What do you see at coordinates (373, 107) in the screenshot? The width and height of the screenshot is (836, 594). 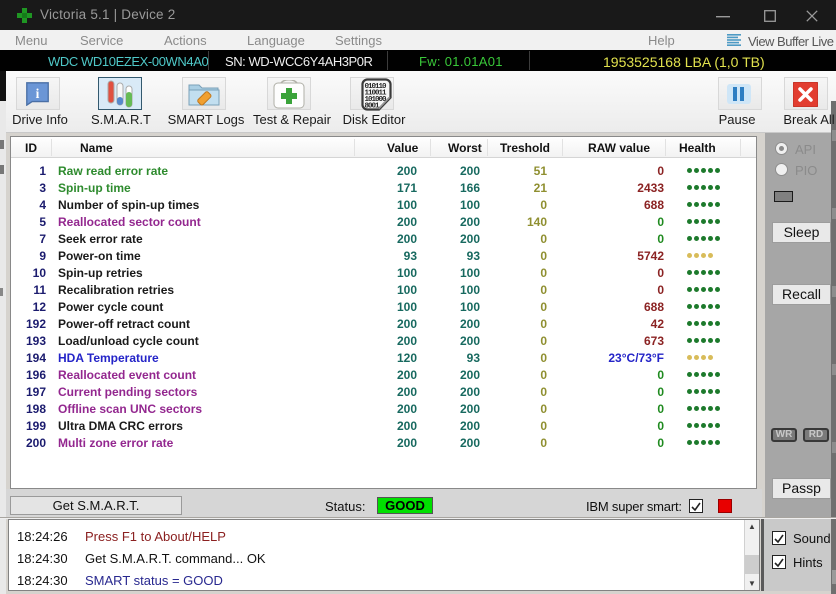 I see `svg-text: 8001` at bounding box center [373, 107].